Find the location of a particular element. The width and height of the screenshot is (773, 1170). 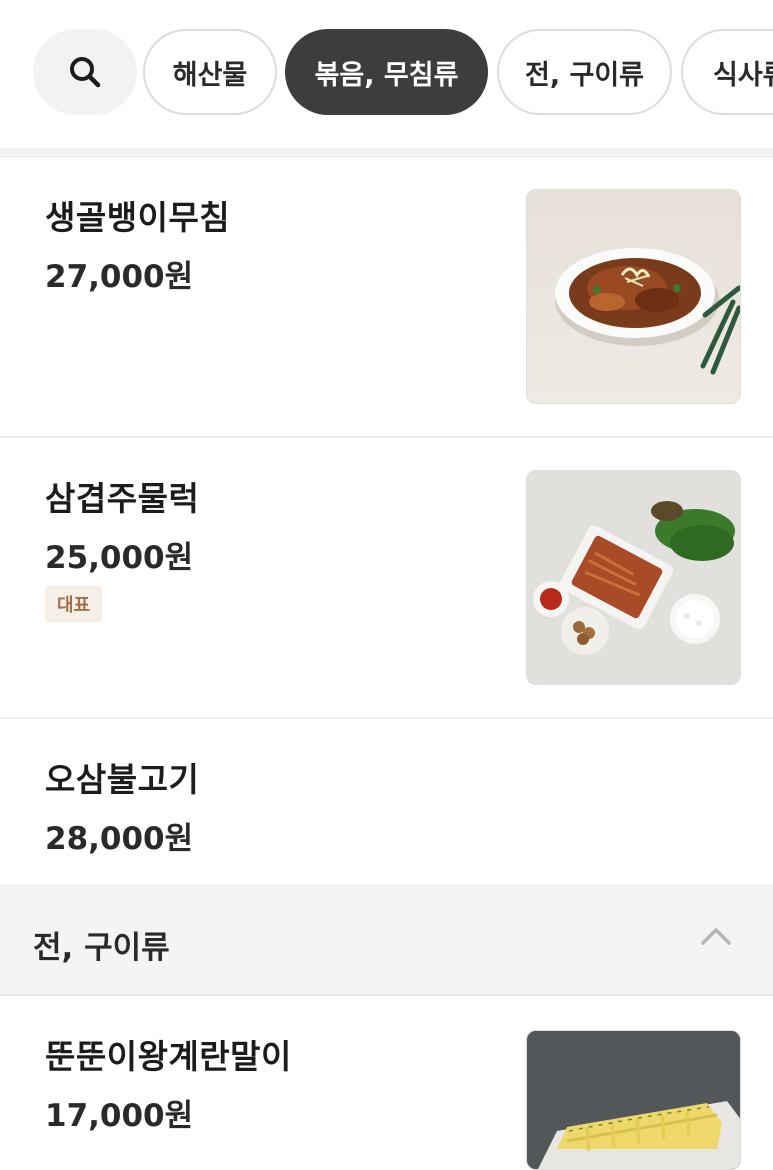

search-icon is located at coordinates (85, 72).